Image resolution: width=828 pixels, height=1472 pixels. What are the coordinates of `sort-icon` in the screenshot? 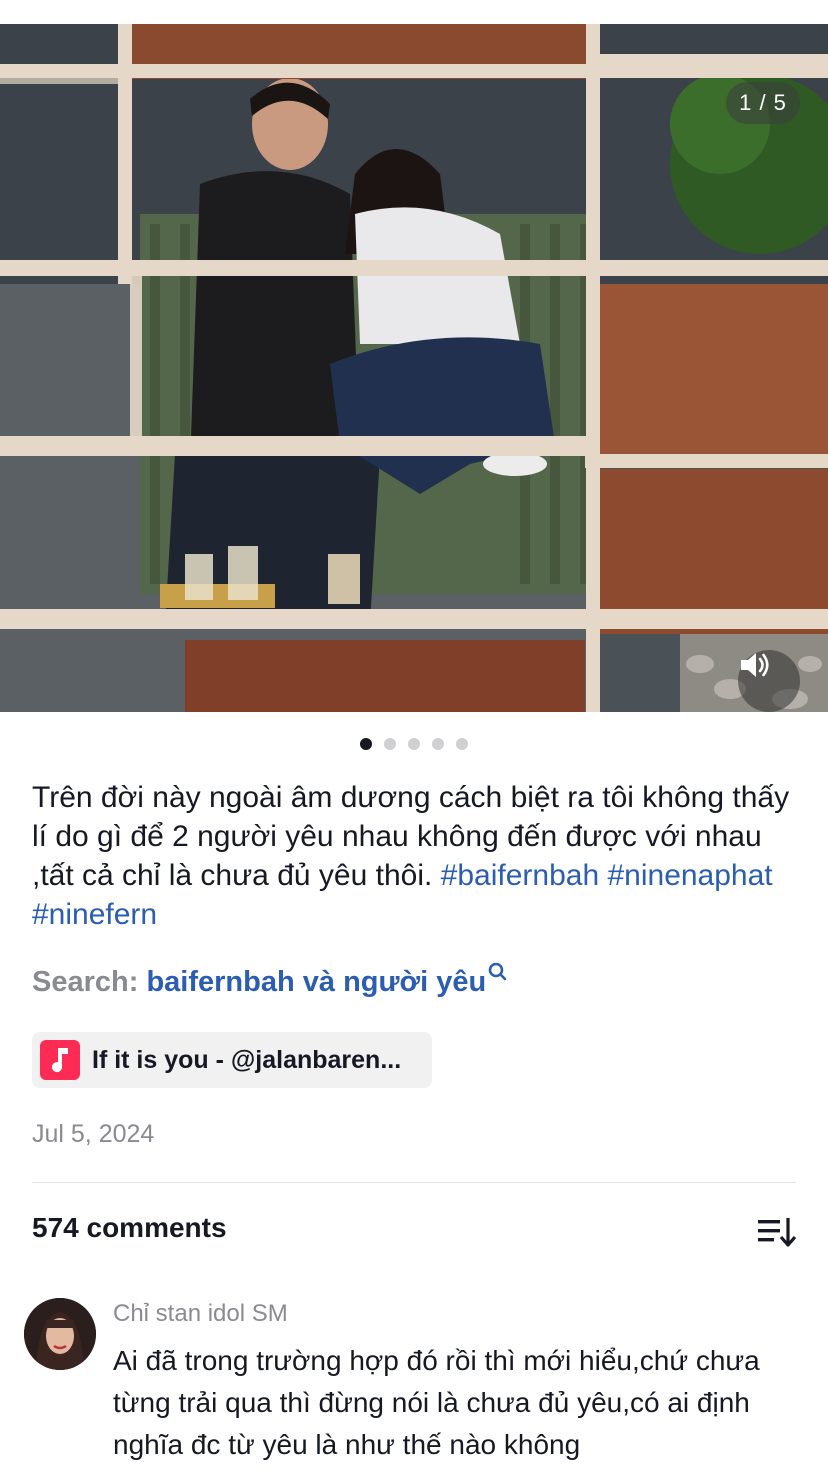 It's located at (777, 1232).